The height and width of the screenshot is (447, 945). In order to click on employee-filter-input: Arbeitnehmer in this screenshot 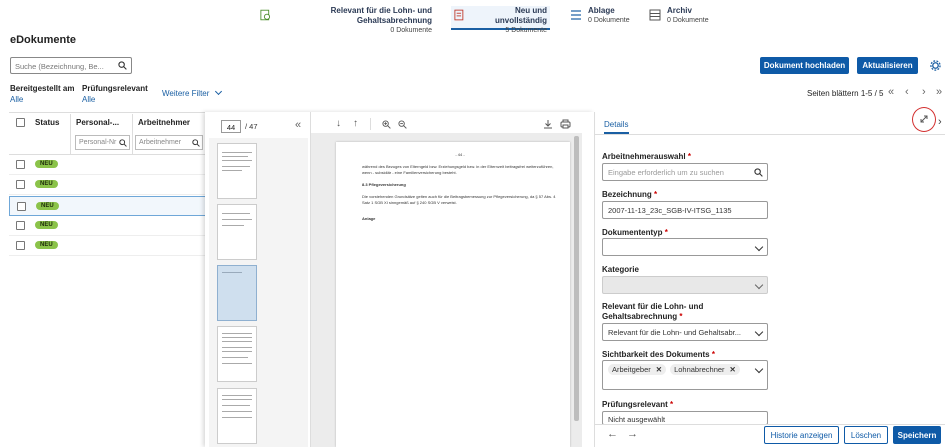, I will do `click(169, 142)`.